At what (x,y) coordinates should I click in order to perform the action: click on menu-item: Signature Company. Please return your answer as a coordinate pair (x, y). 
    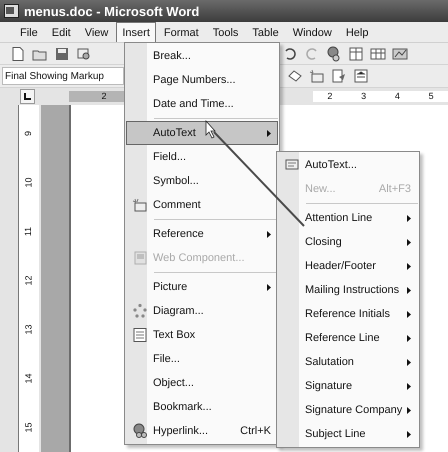
    Looking at the image, I should click on (348, 410).